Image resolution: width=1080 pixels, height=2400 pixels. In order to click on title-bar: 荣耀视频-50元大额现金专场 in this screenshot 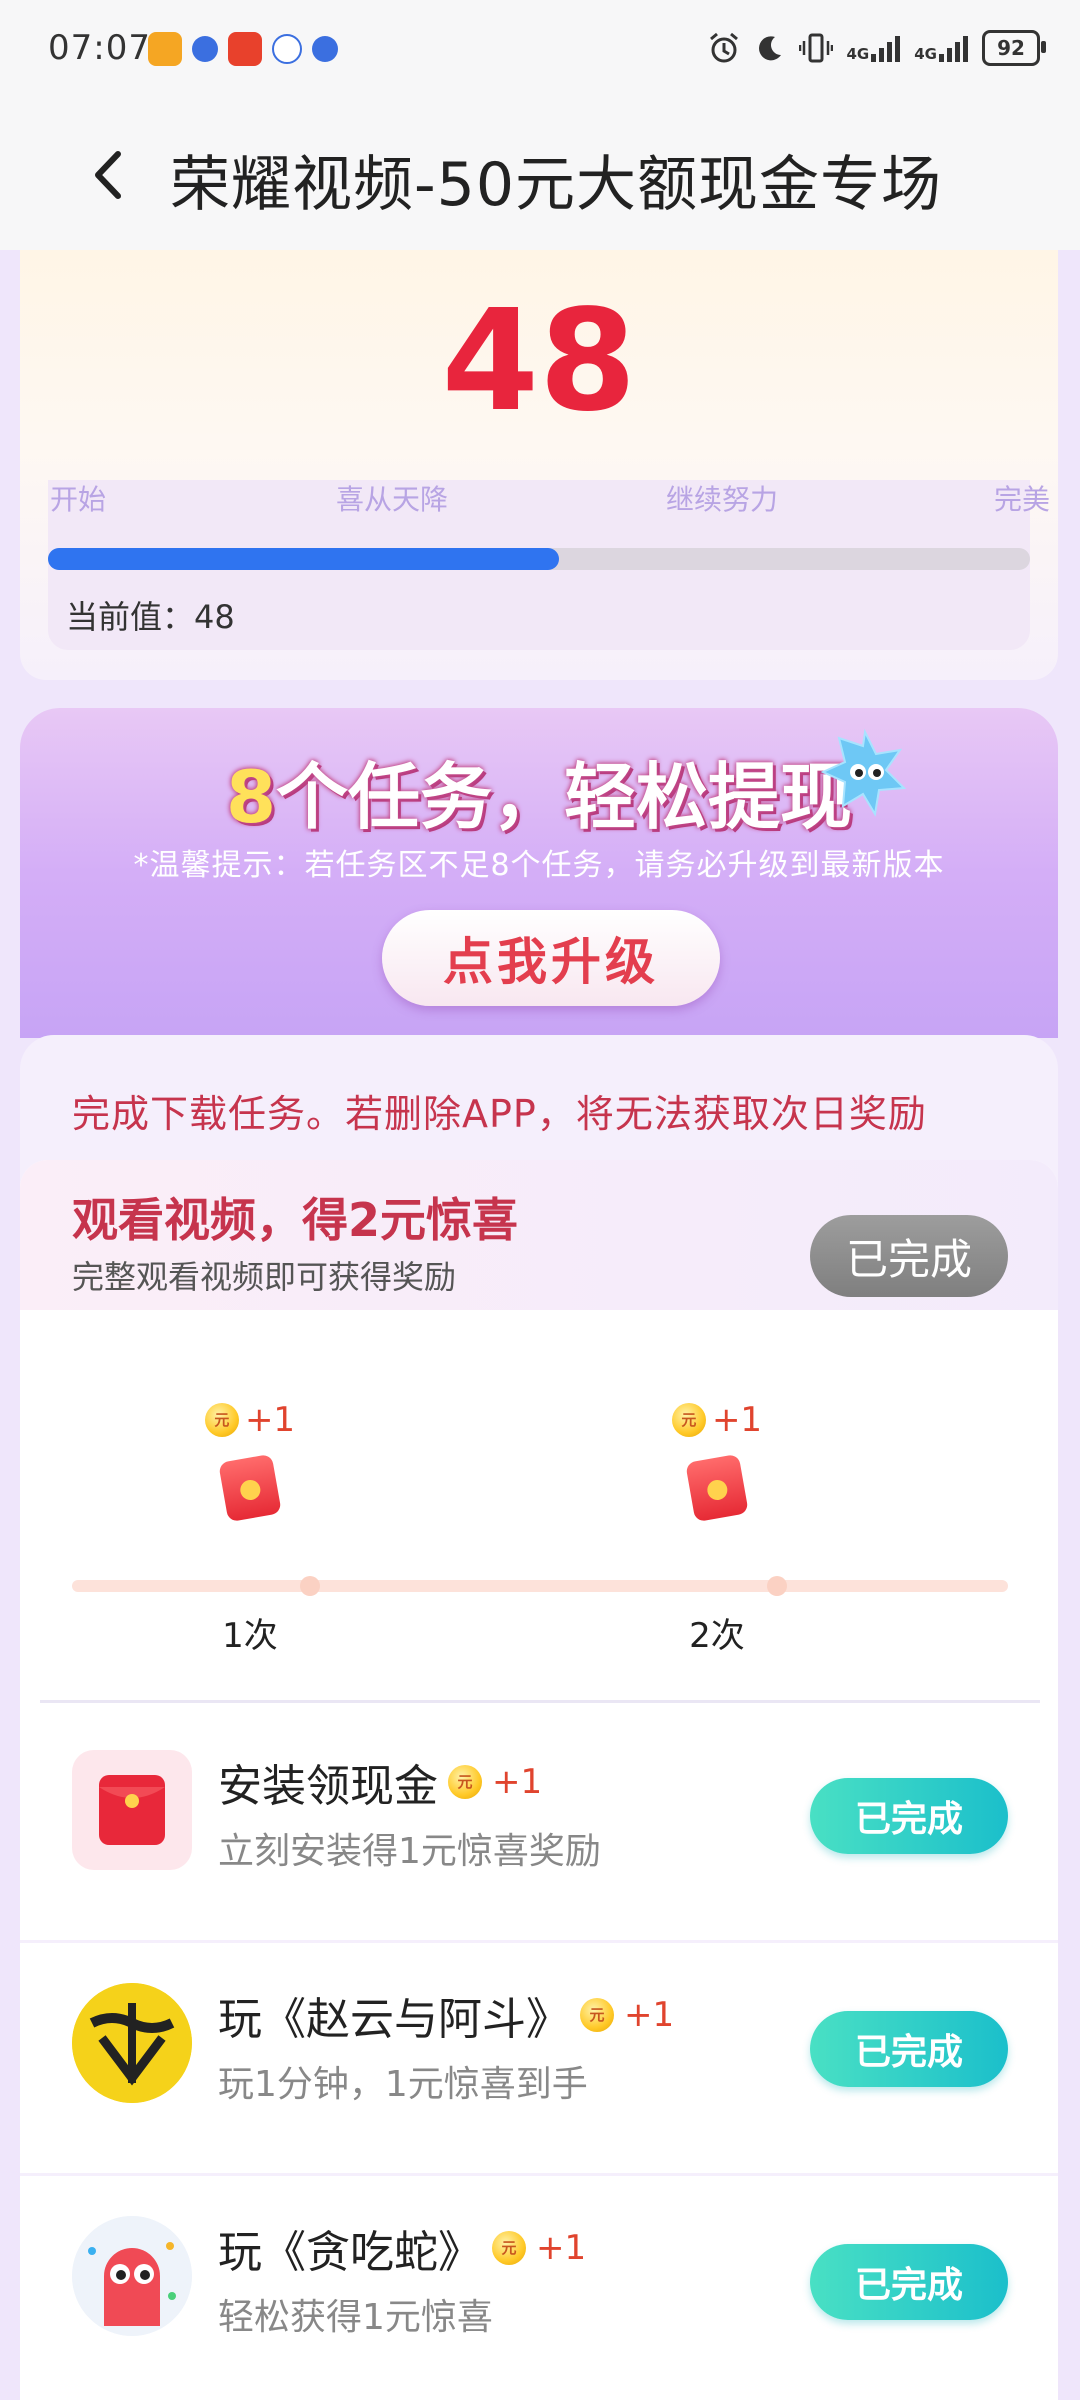, I will do `click(540, 175)`.